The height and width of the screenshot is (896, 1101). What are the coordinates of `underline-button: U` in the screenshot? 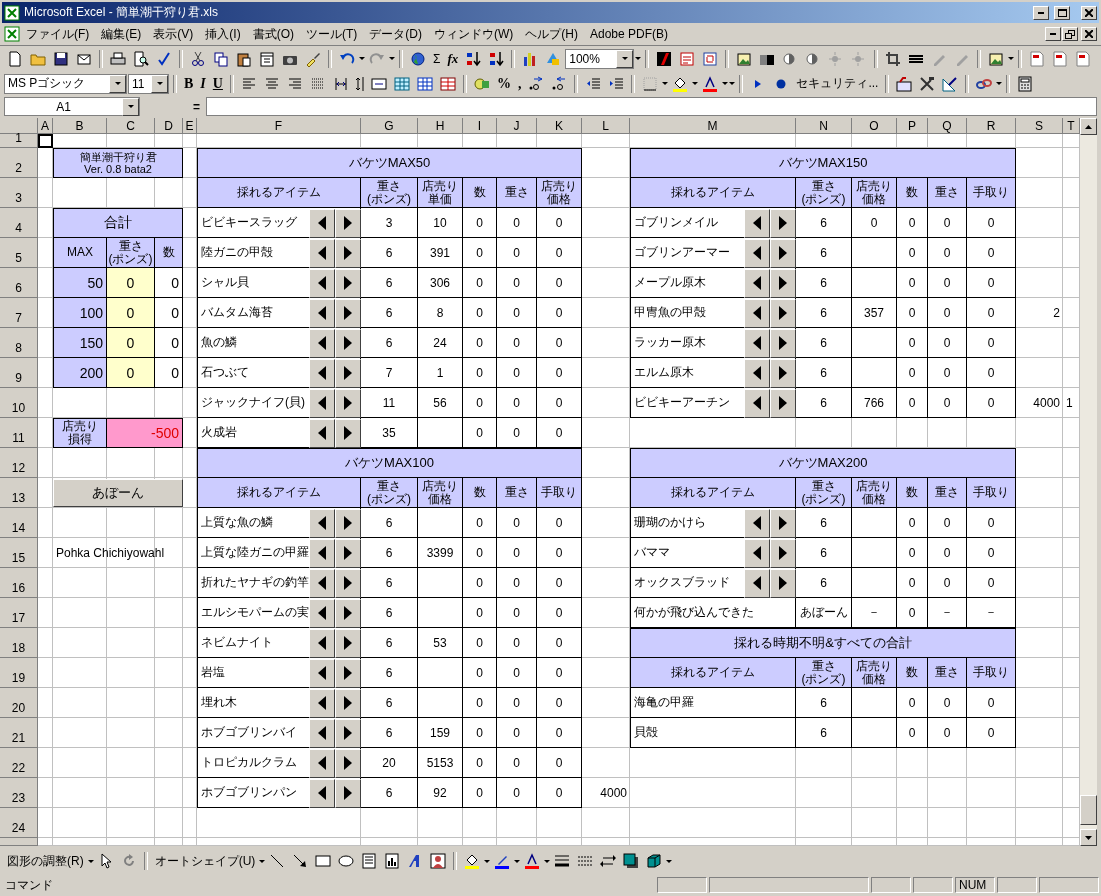 It's located at (217, 83).